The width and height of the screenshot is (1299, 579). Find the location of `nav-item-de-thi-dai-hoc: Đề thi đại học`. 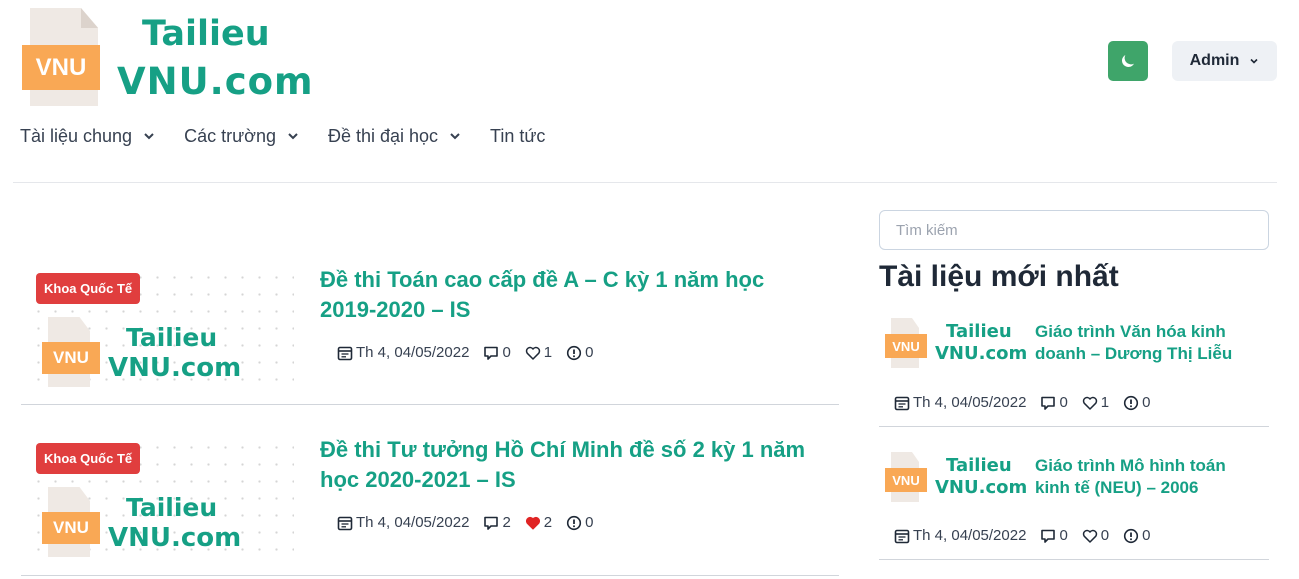

nav-item-de-thi-dai-hoc: Đề thi đại học is located at coordinates (409, 136).